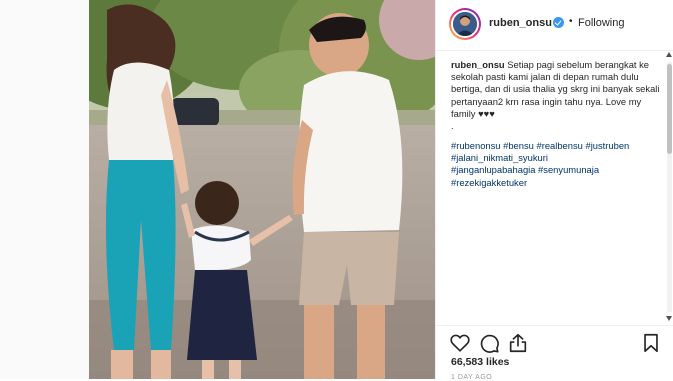  I want to click on post-actions: 66,583 likes 1 DAY AGO, so click(554, 353).